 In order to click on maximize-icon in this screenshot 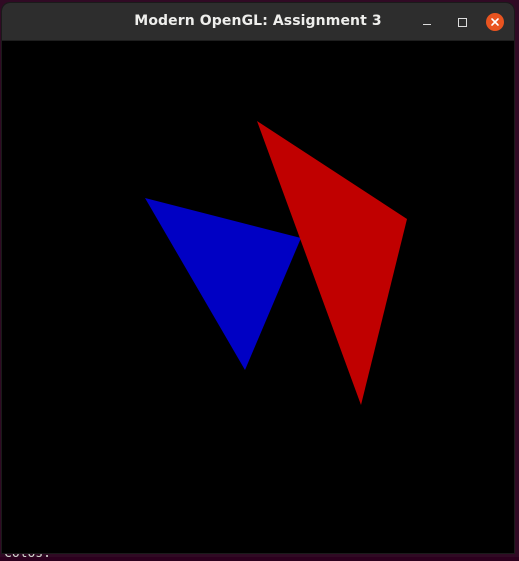, I will do `click(462, 22)`.